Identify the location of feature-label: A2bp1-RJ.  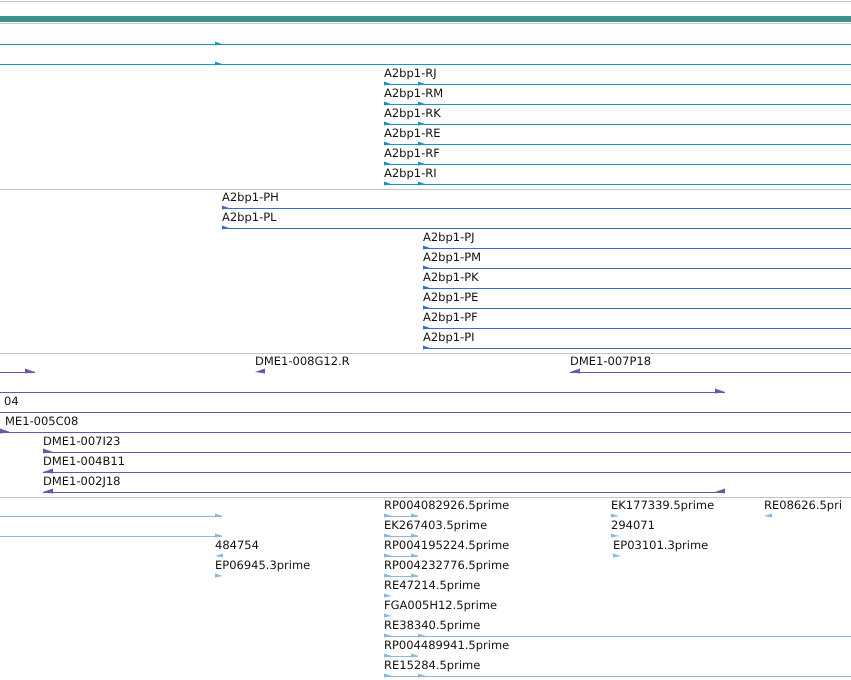
(410, 73).